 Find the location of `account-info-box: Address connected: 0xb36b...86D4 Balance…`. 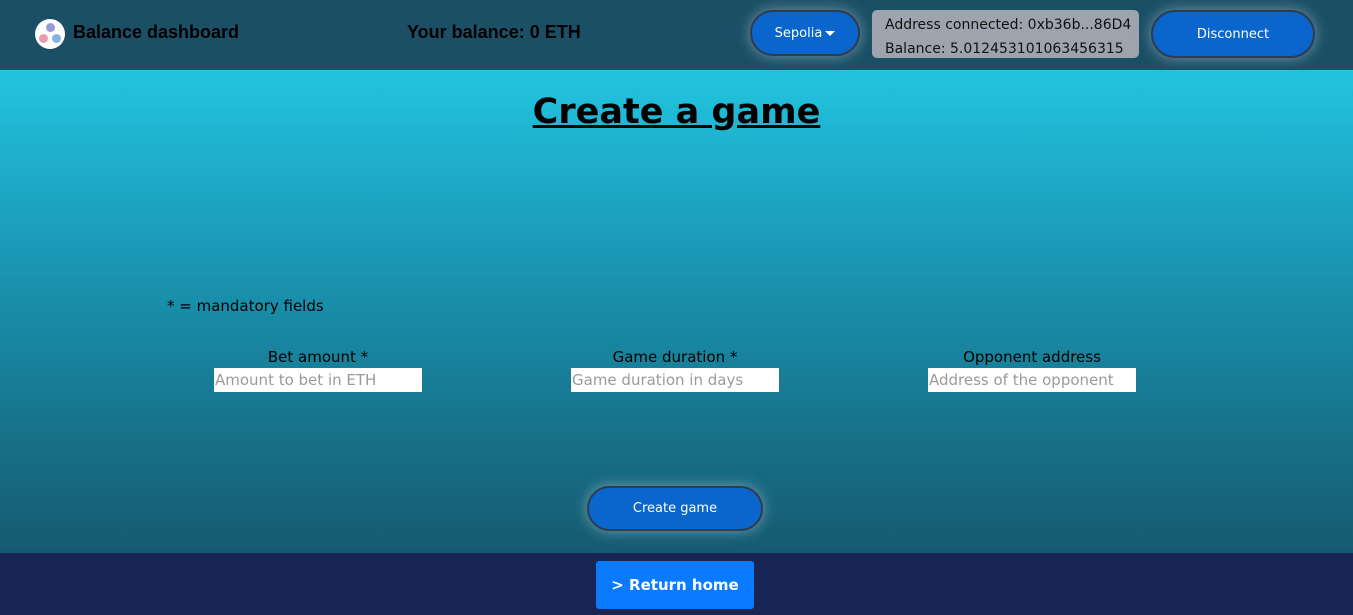

account-info-box: Address connected: 0xb36b...86D4 Balance… is located at coordinates (1005, 34).